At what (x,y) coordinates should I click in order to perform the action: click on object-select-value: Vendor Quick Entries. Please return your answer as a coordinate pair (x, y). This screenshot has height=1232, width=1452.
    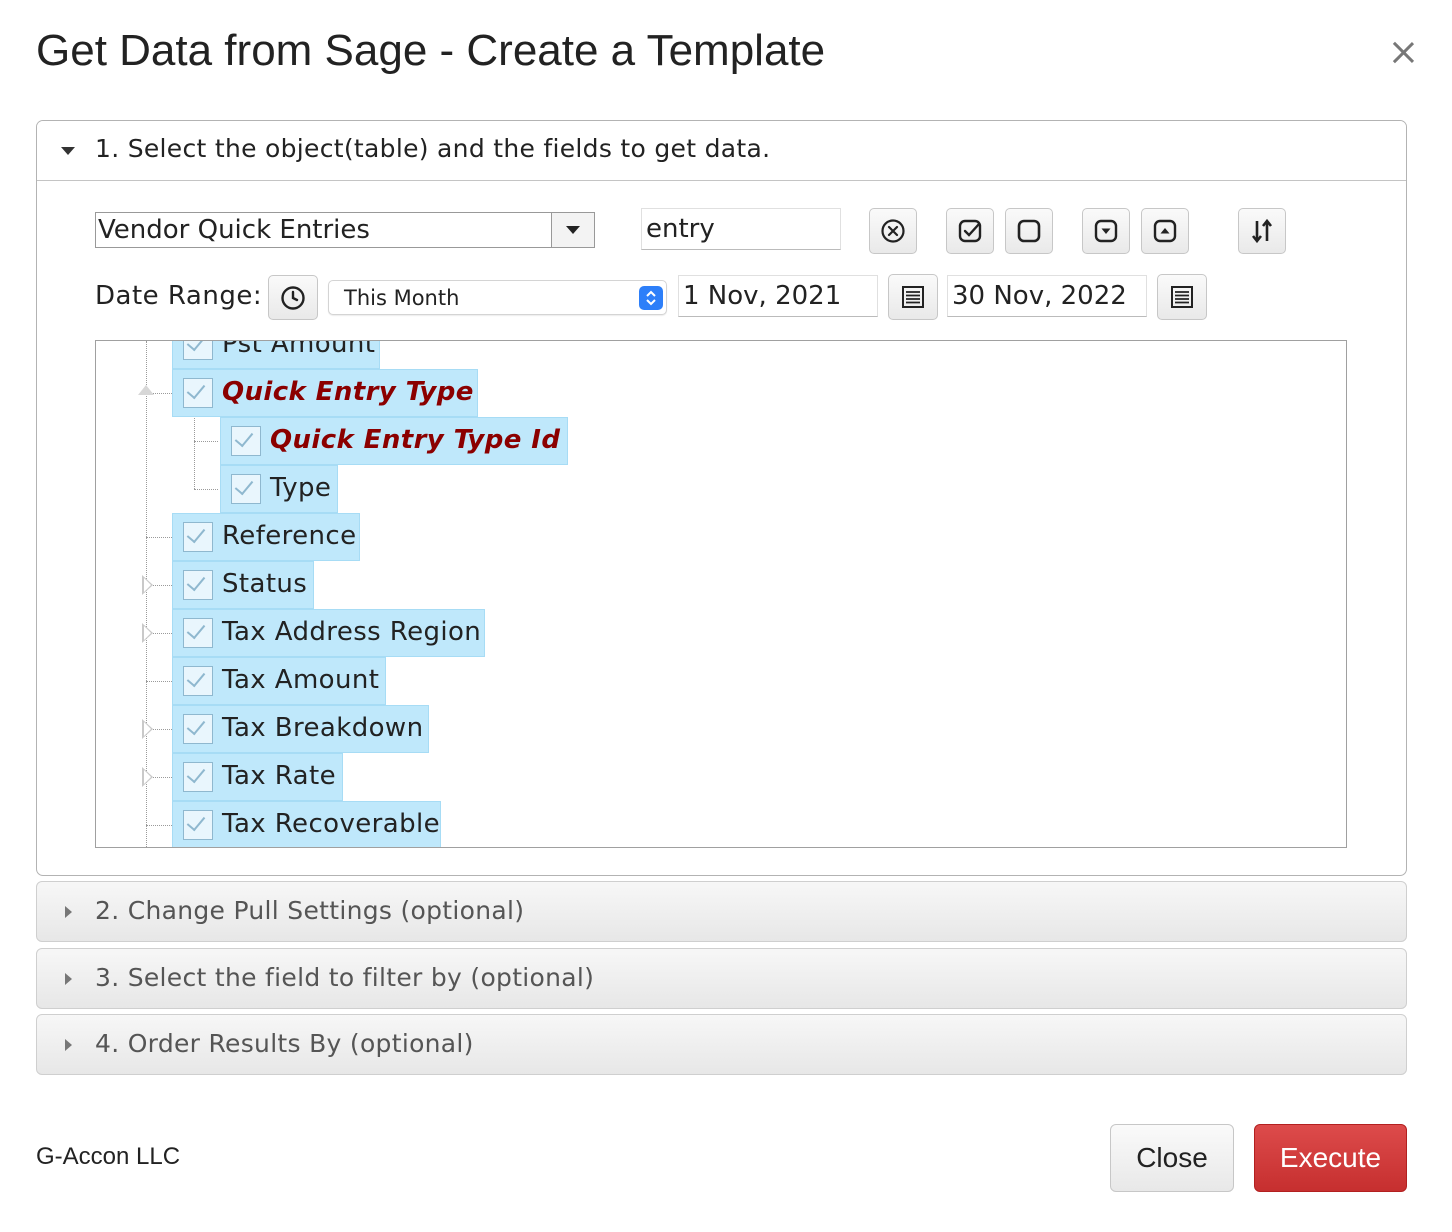
    Looking at the image, I should click on (234, 230).